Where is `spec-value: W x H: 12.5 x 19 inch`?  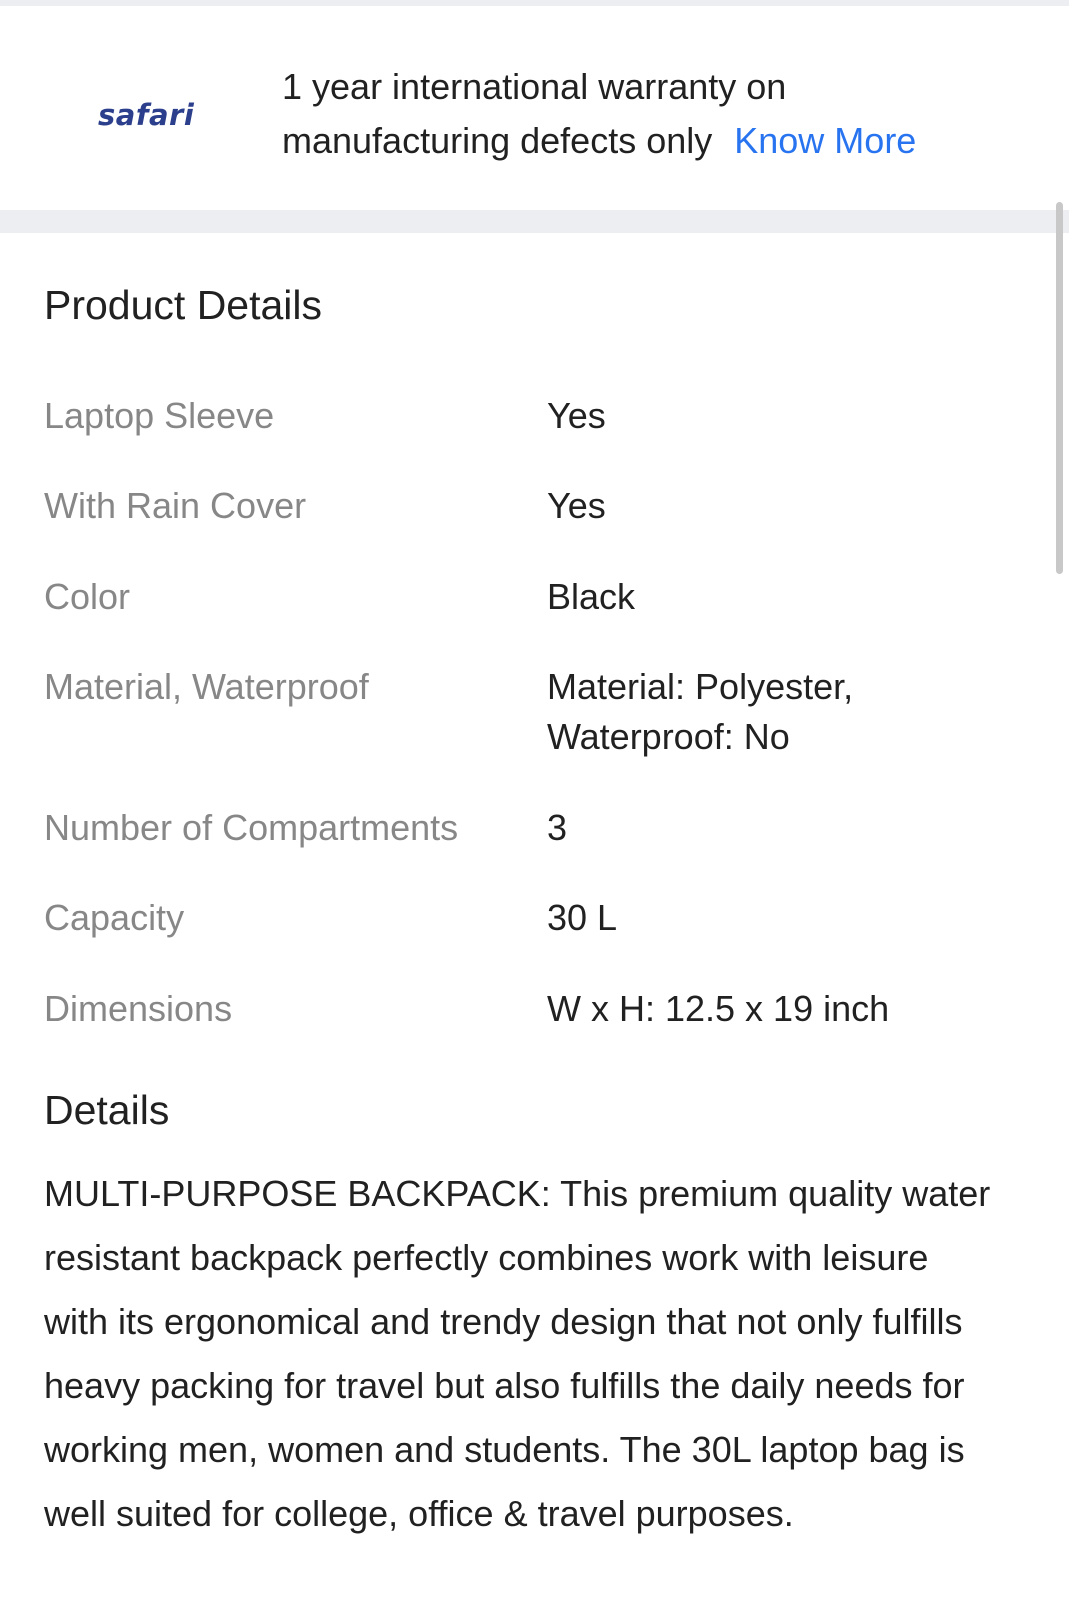
spec-value: W x H: 12.5 x 19 inch is located at coordinates (718, 1008).